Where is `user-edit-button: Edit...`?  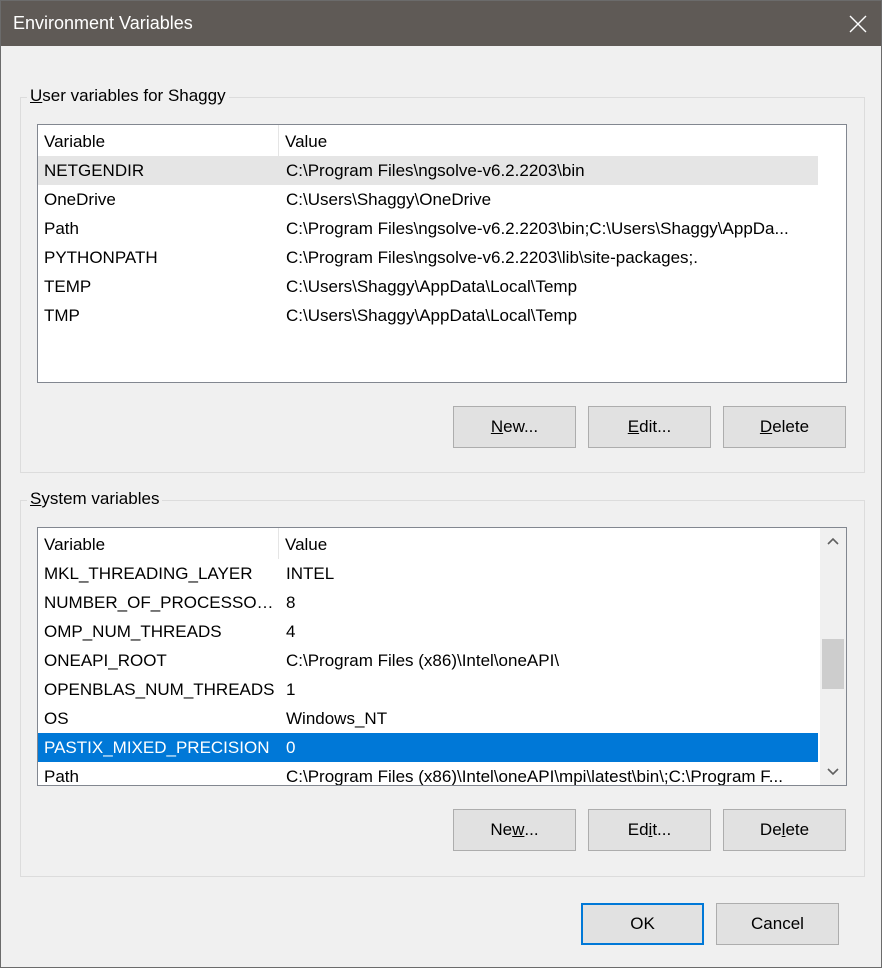 user-edit-button: Edit... is located at coordinates (649, 427).